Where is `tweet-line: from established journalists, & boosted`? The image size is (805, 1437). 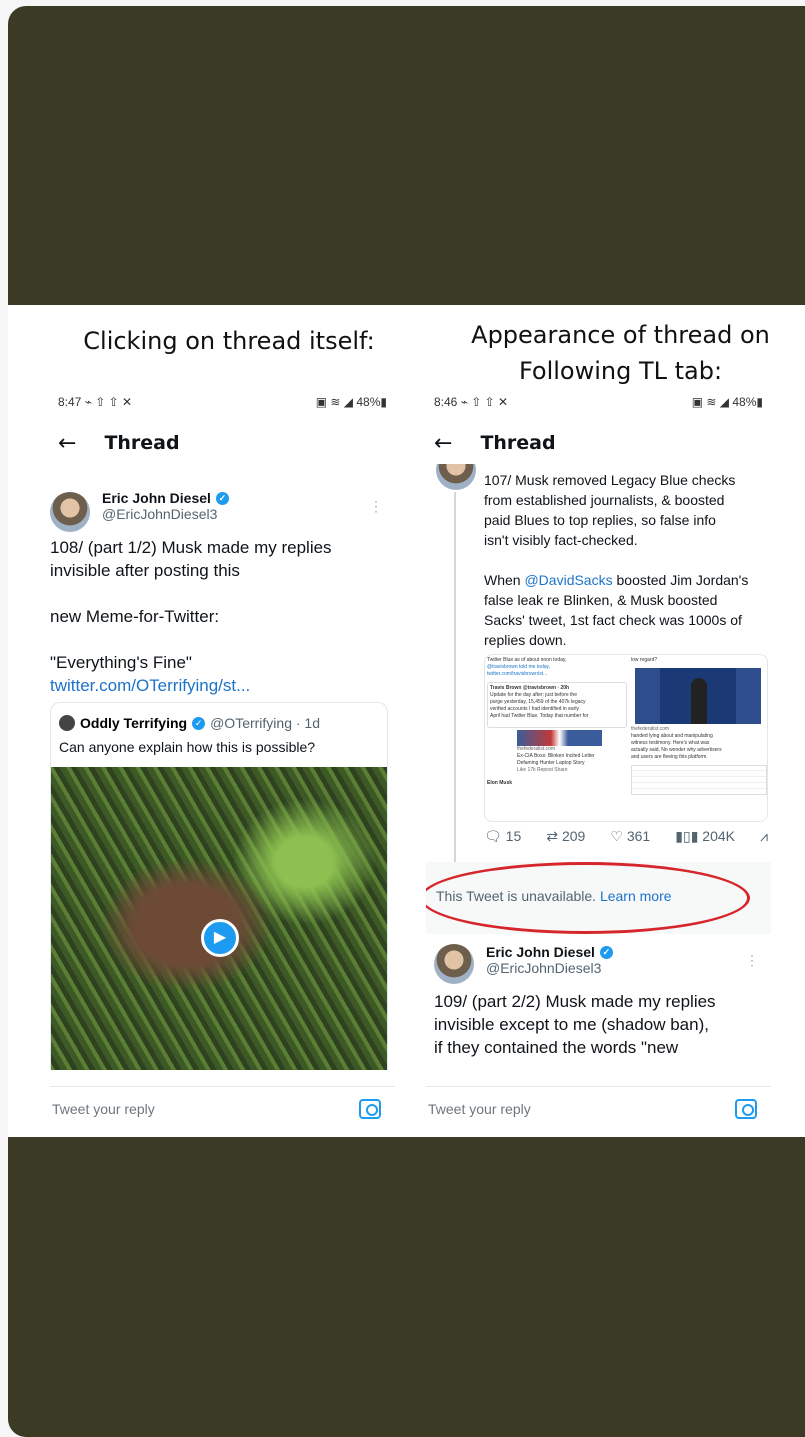 tweet-line: from established journalists, & boosted is located at coordinates (604, 500).